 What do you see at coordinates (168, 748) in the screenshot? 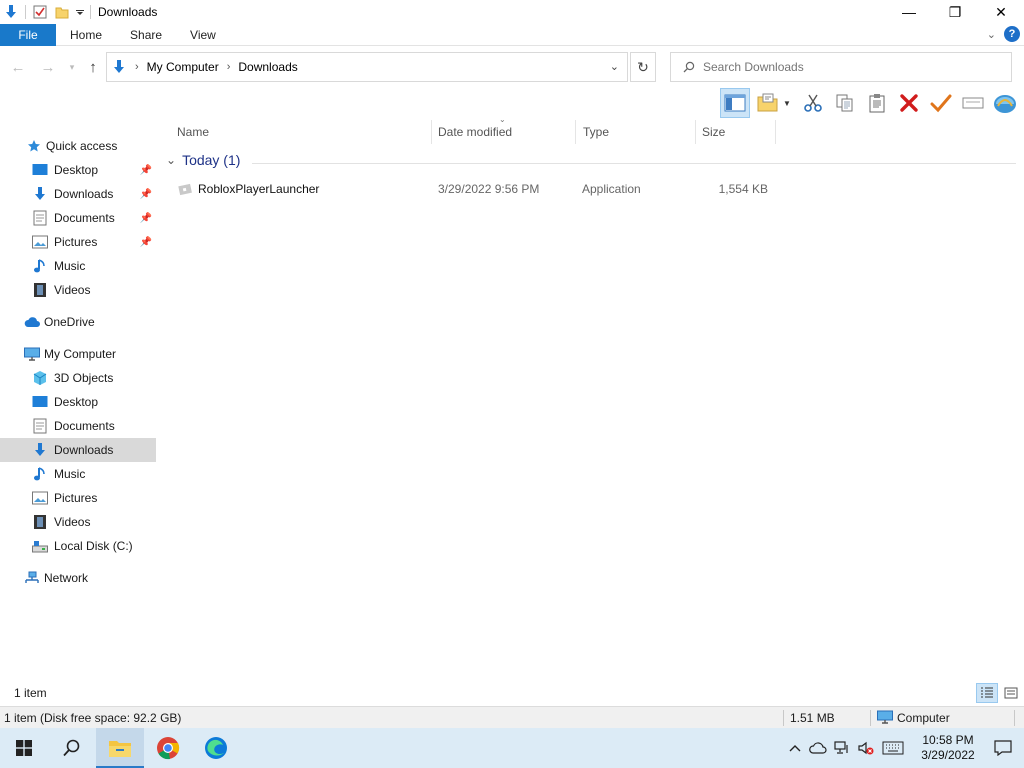
I see `chrome-icon` at bounding box center [168, 748].